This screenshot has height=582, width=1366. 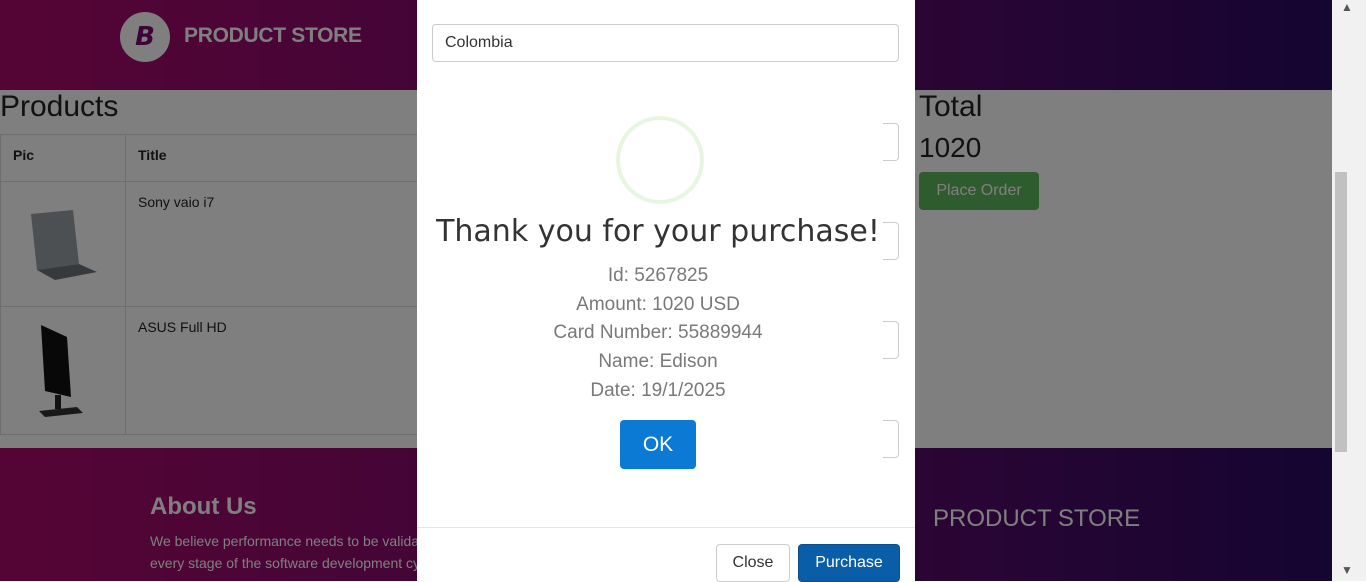 I want to click on scroll-down-icon: ▼, so click(x=1347, y=570).